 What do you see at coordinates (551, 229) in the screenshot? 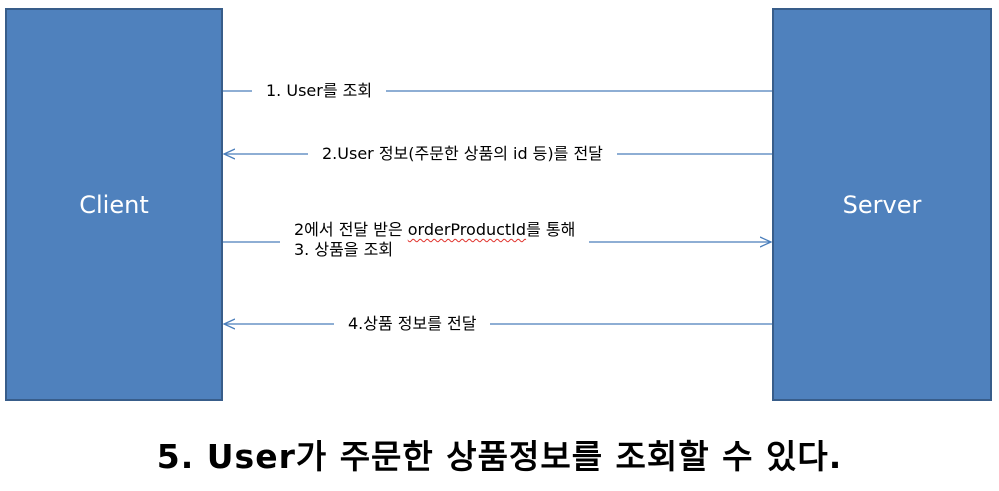
I see `message-step3-suffix: 를 통해` at bounding box center [551, 229].